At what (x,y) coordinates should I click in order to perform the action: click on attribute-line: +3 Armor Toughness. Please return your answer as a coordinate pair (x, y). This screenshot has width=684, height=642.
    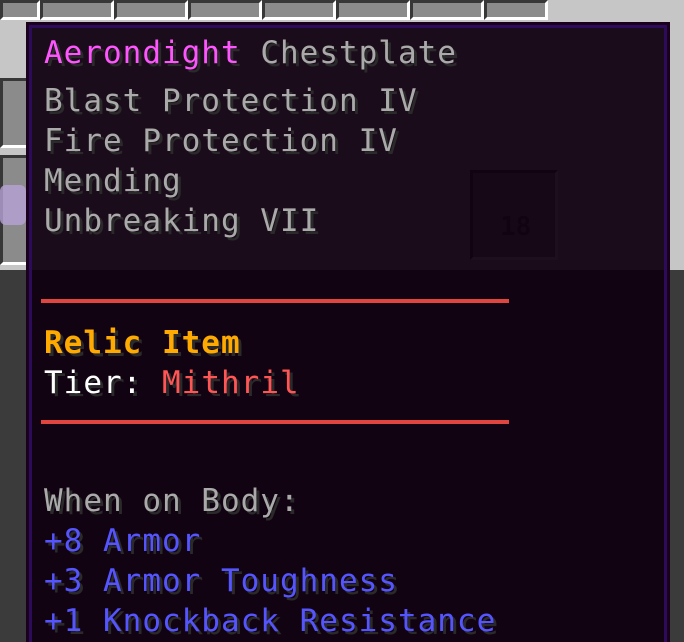
    Looking at the image, I should click on (221, 581).